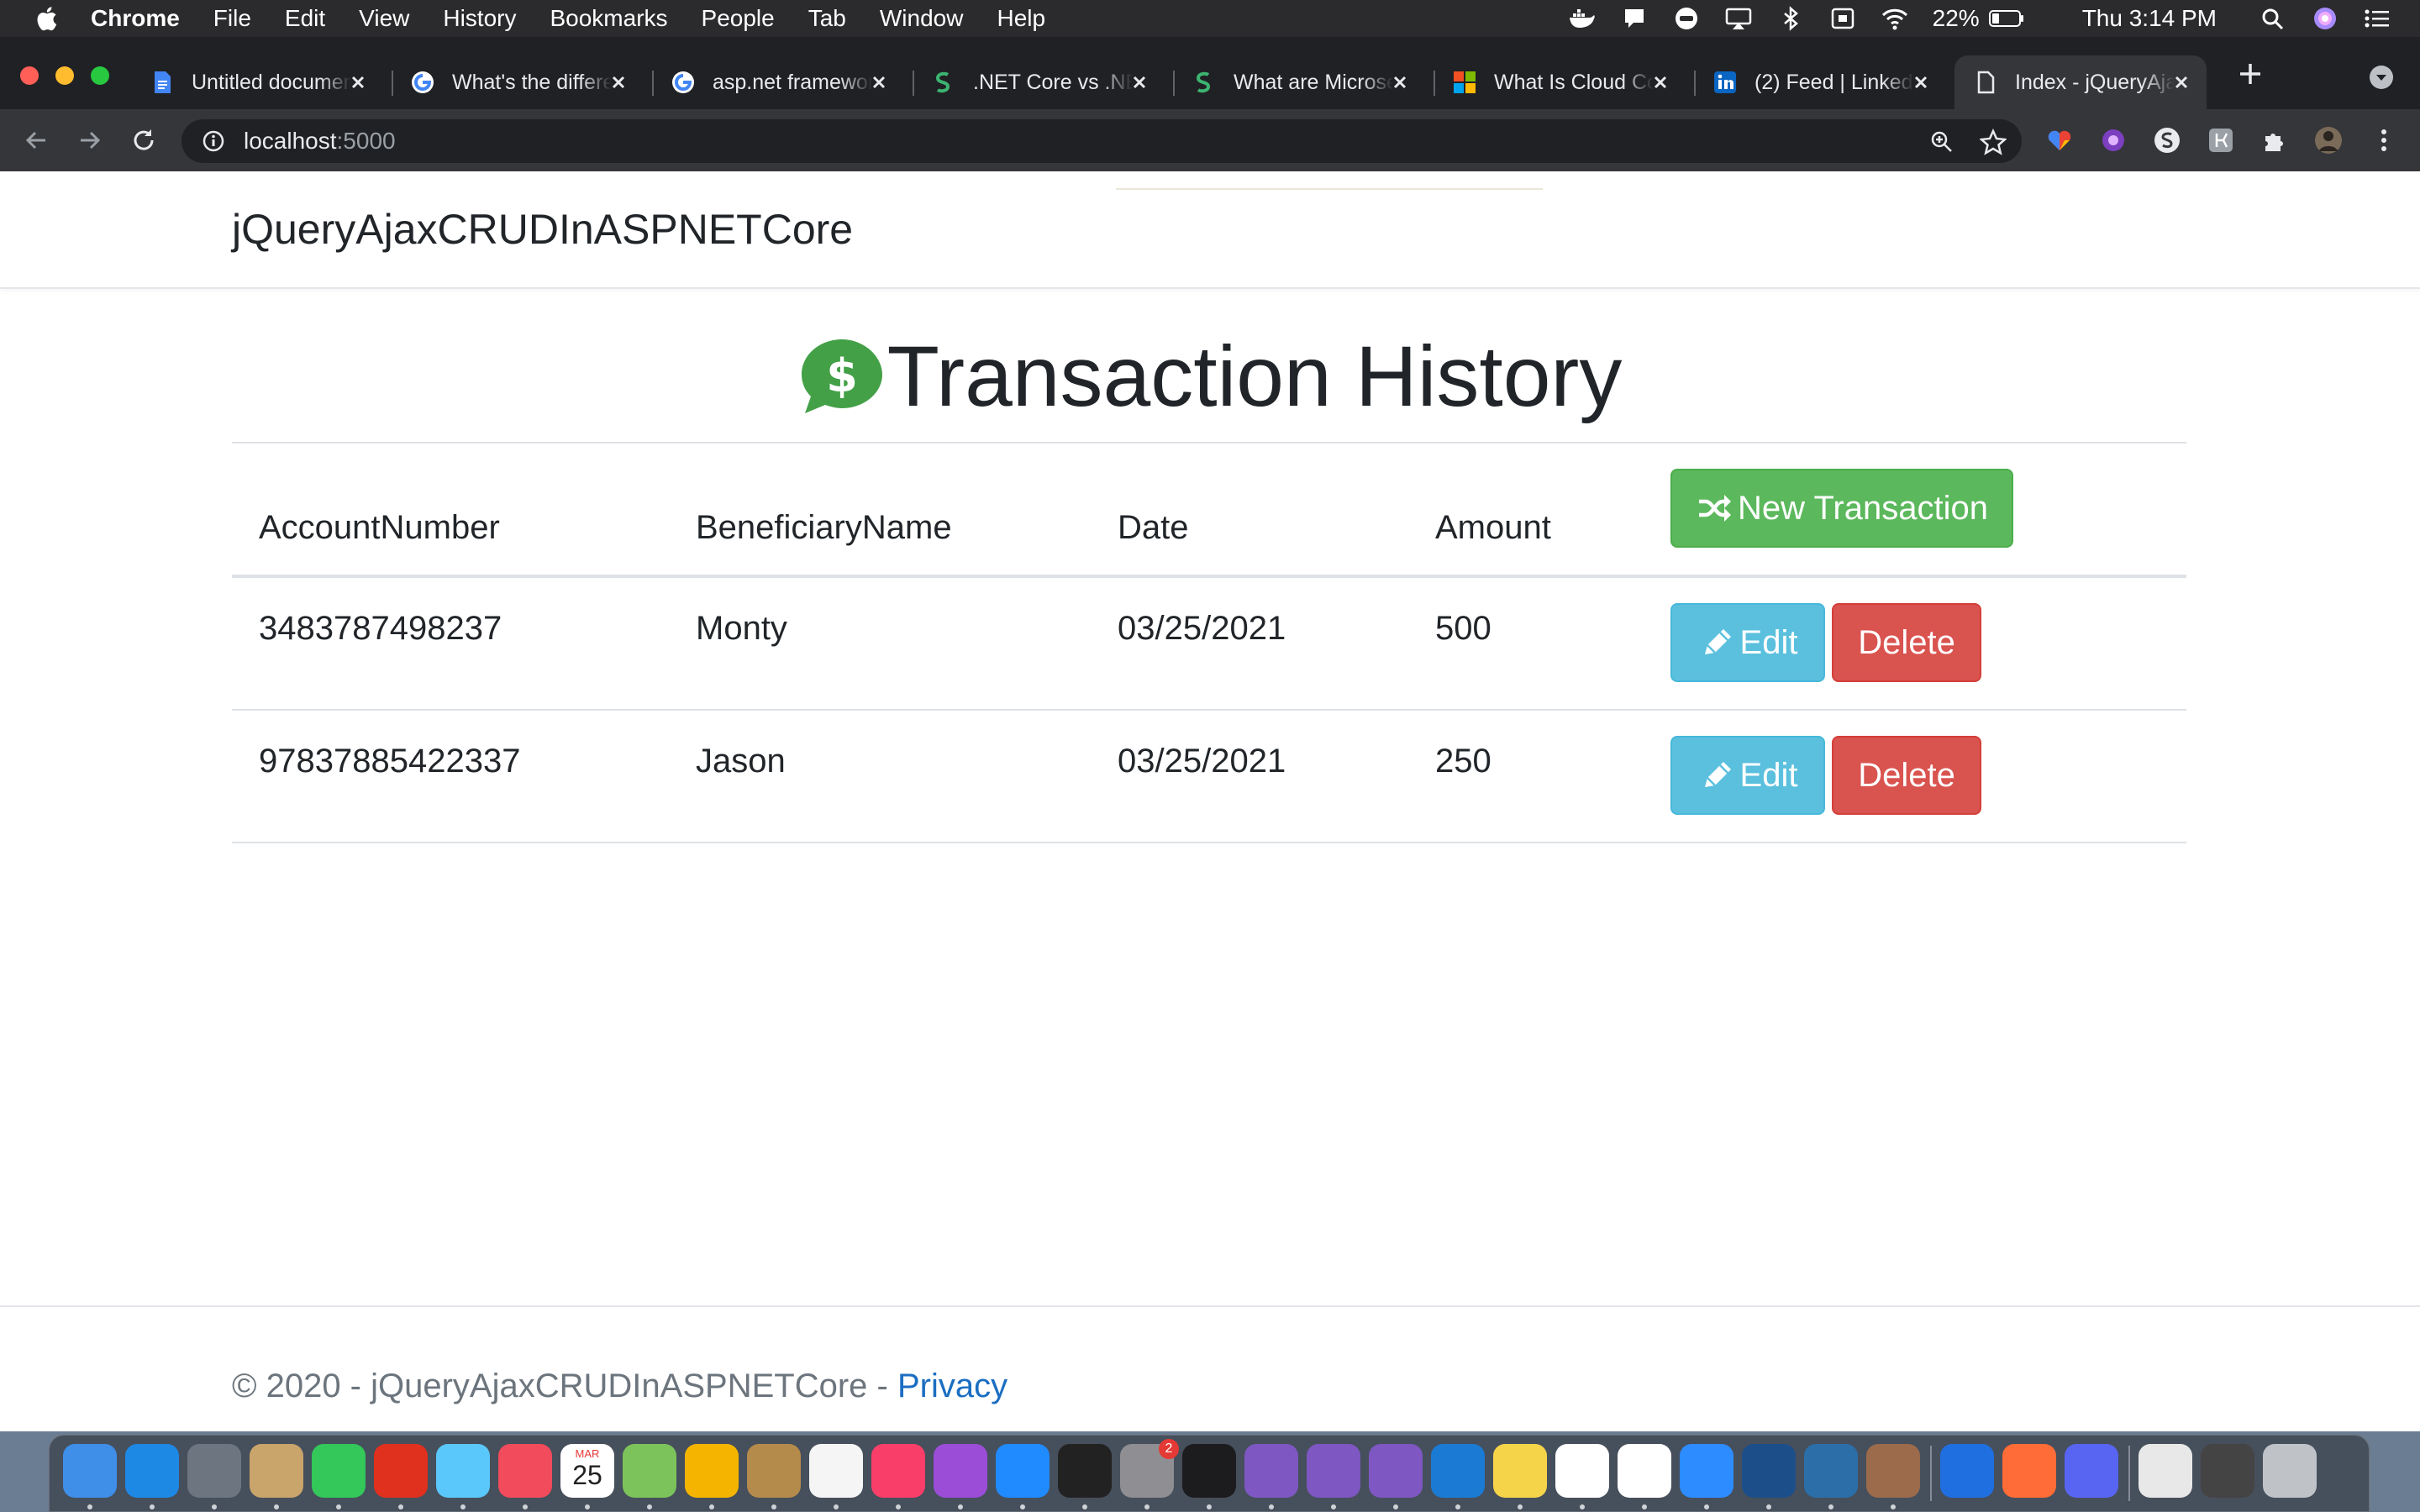  I want to click on system-preferences-icon: 2, so click(1149, 1468).